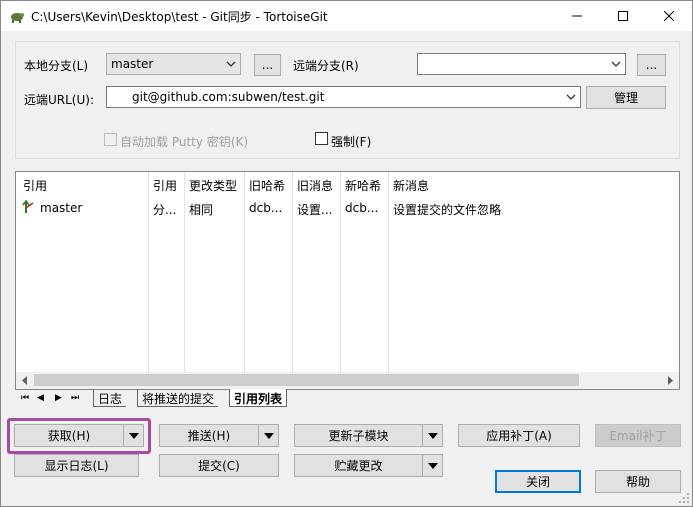  Describe the element at coordinates (178, 398) in the screenshot. I see `tab-commits-to-push: 将推送的提交` at that location.